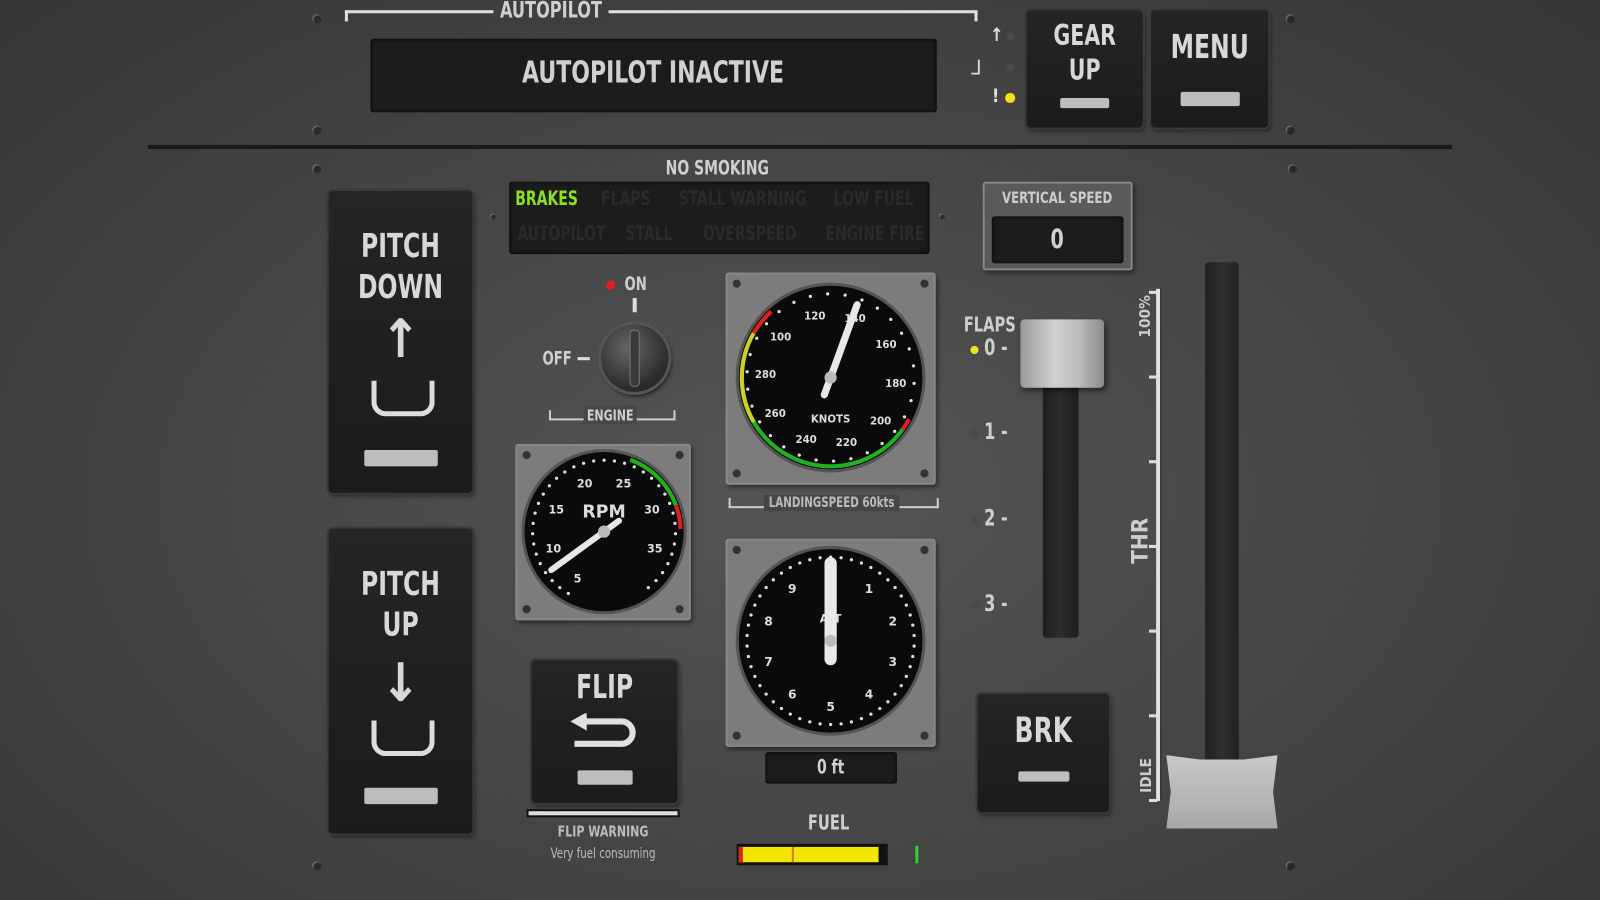 This screenshot has height=900, width=1600. What do you see at coordinates (649, 233) in the screenshot?
I see `warning-stall: STALL` at bounding box center [649, 233].